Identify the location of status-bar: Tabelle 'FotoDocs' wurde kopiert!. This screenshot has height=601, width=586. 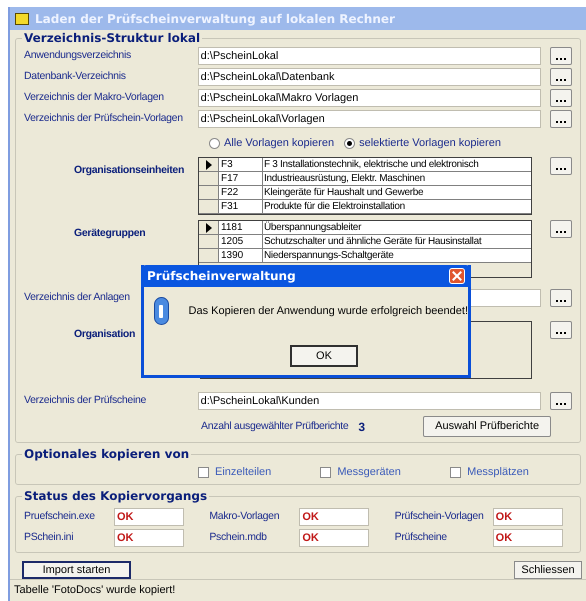
(298, 589).